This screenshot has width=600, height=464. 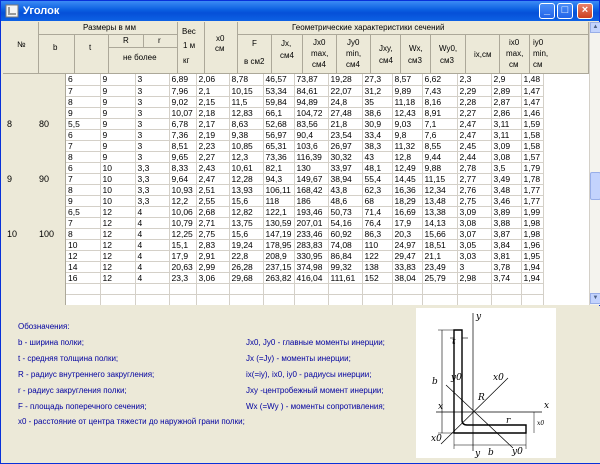 What do you see at coordinates (506, 168) in the screenshot?
I see `table-cell: 3,5` at bounding box center [506, 168].